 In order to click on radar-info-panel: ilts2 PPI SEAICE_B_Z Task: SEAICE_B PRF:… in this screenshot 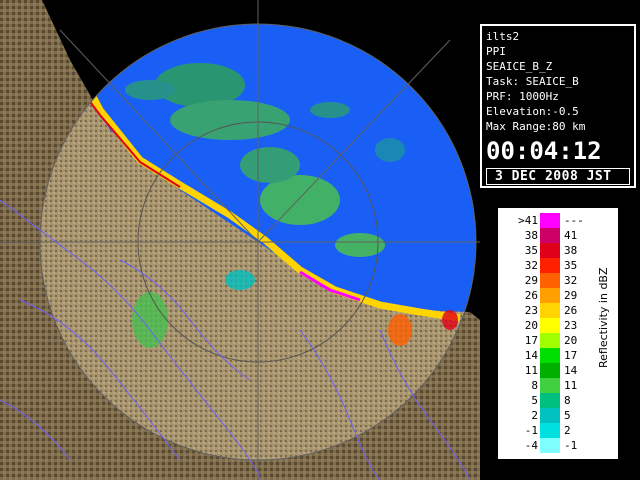, I will do `click(558, 106)`.